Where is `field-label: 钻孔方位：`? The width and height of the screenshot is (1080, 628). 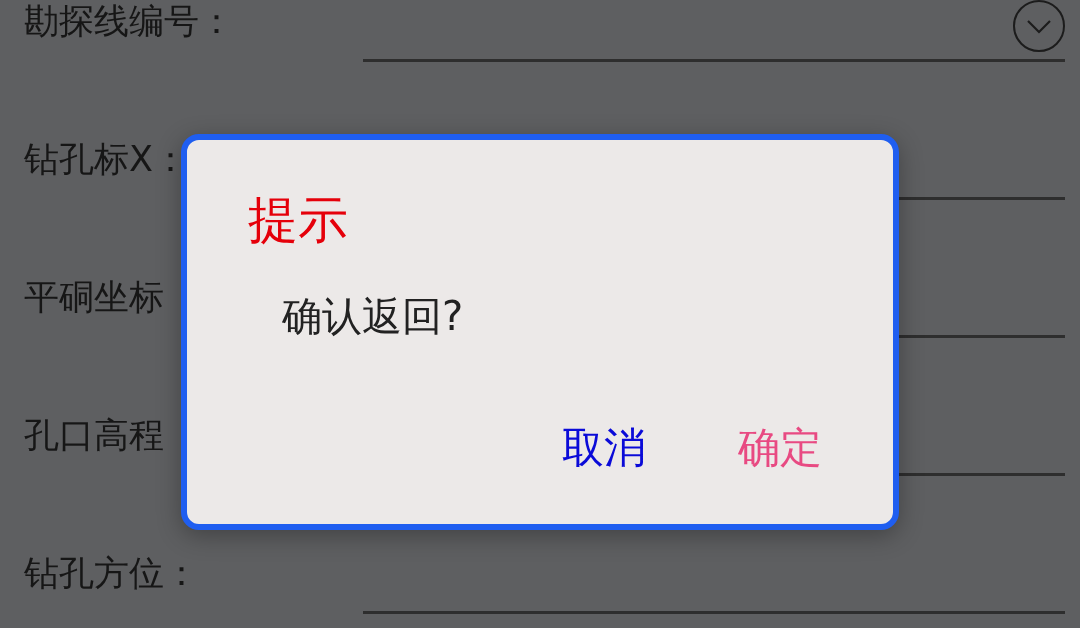
field-label: 钻孔方位： is located at coordinates (111, 573).